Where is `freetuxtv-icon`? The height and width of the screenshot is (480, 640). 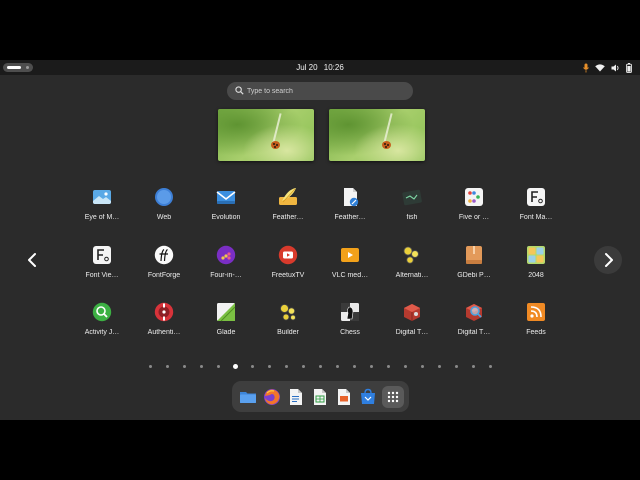 freetuxtv-icon is located at coordinates (288, 255).